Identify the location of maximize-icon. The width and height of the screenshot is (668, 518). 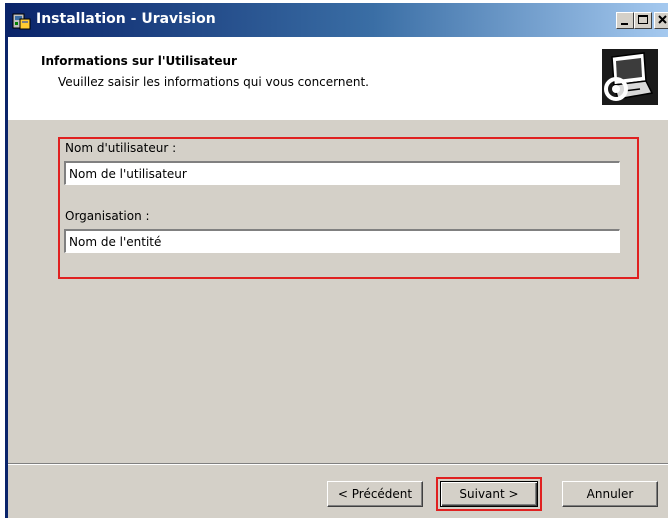
(643, 19).